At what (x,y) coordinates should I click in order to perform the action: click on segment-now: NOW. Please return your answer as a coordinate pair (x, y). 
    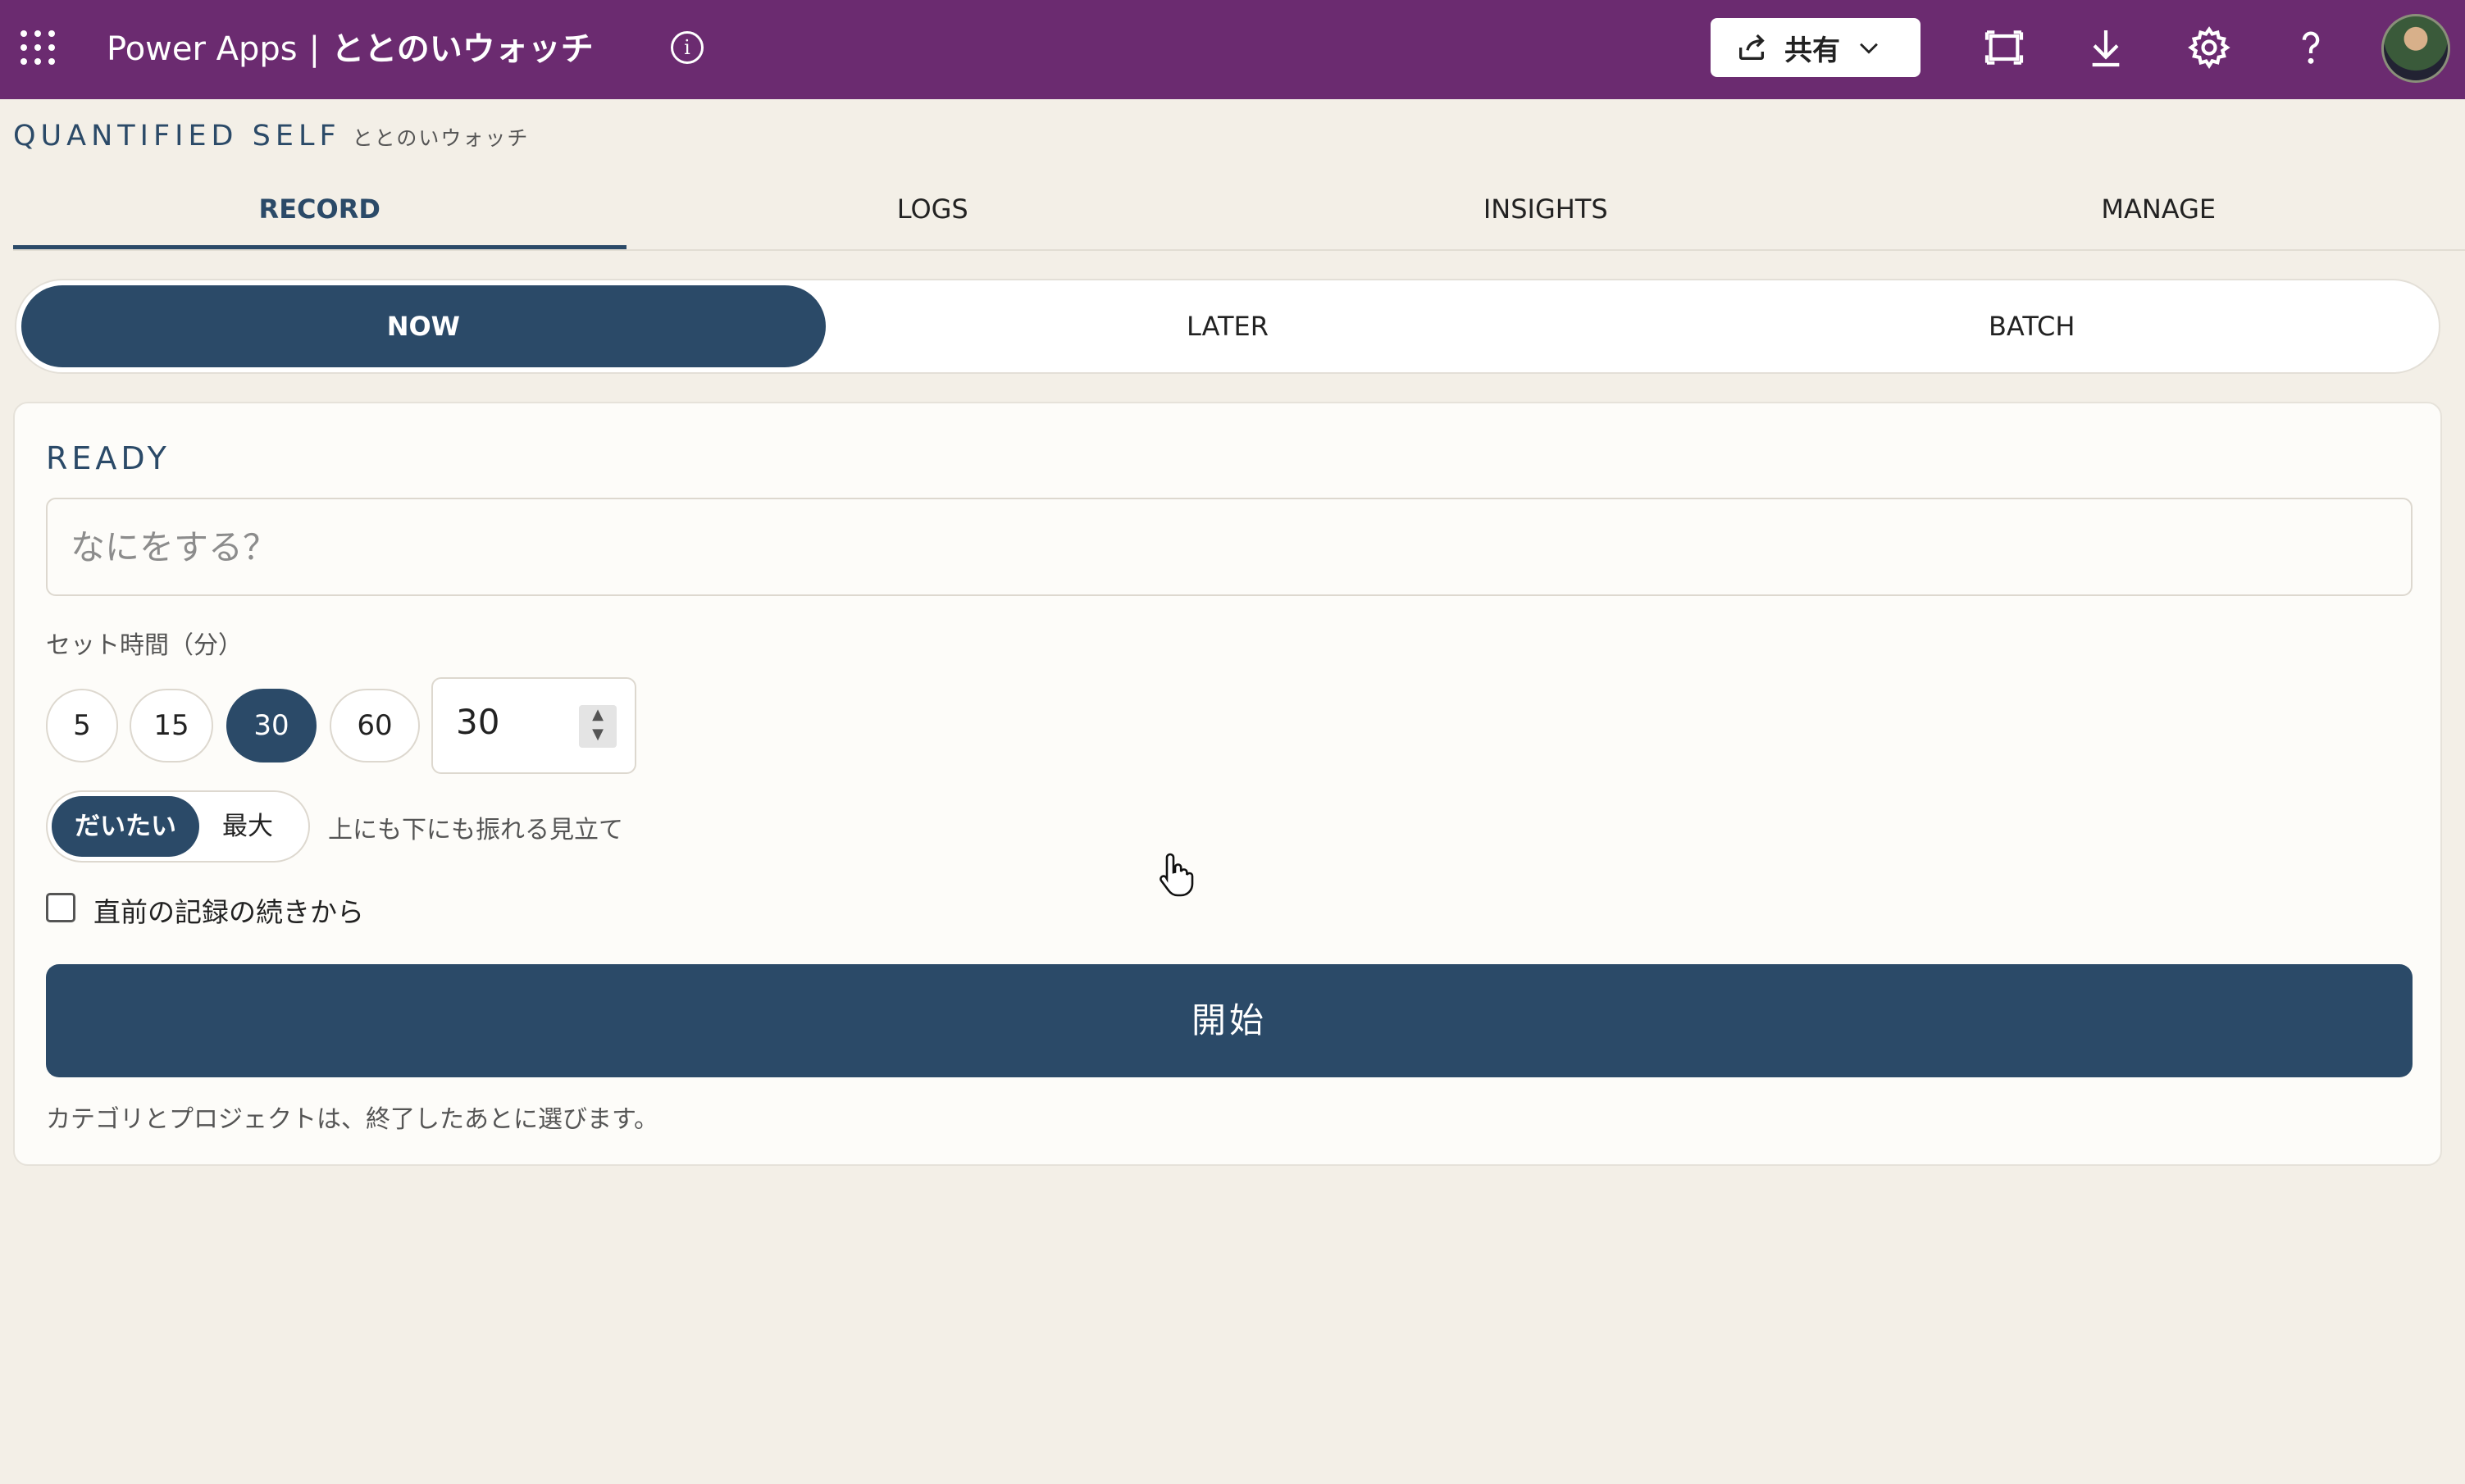
    Looking at the image, I should click on (423, 326).